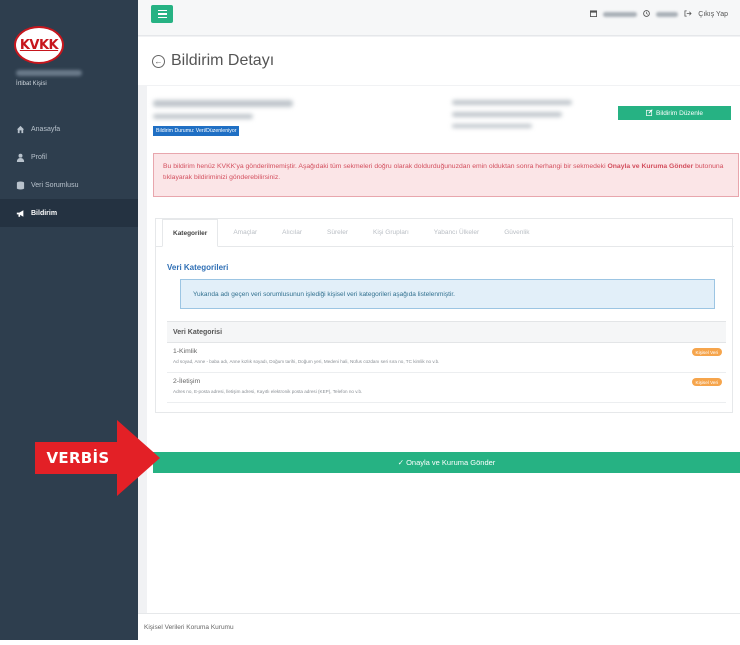 This screenshot has width=740, height=645. I want to click on user-icon, so click(20, 157).